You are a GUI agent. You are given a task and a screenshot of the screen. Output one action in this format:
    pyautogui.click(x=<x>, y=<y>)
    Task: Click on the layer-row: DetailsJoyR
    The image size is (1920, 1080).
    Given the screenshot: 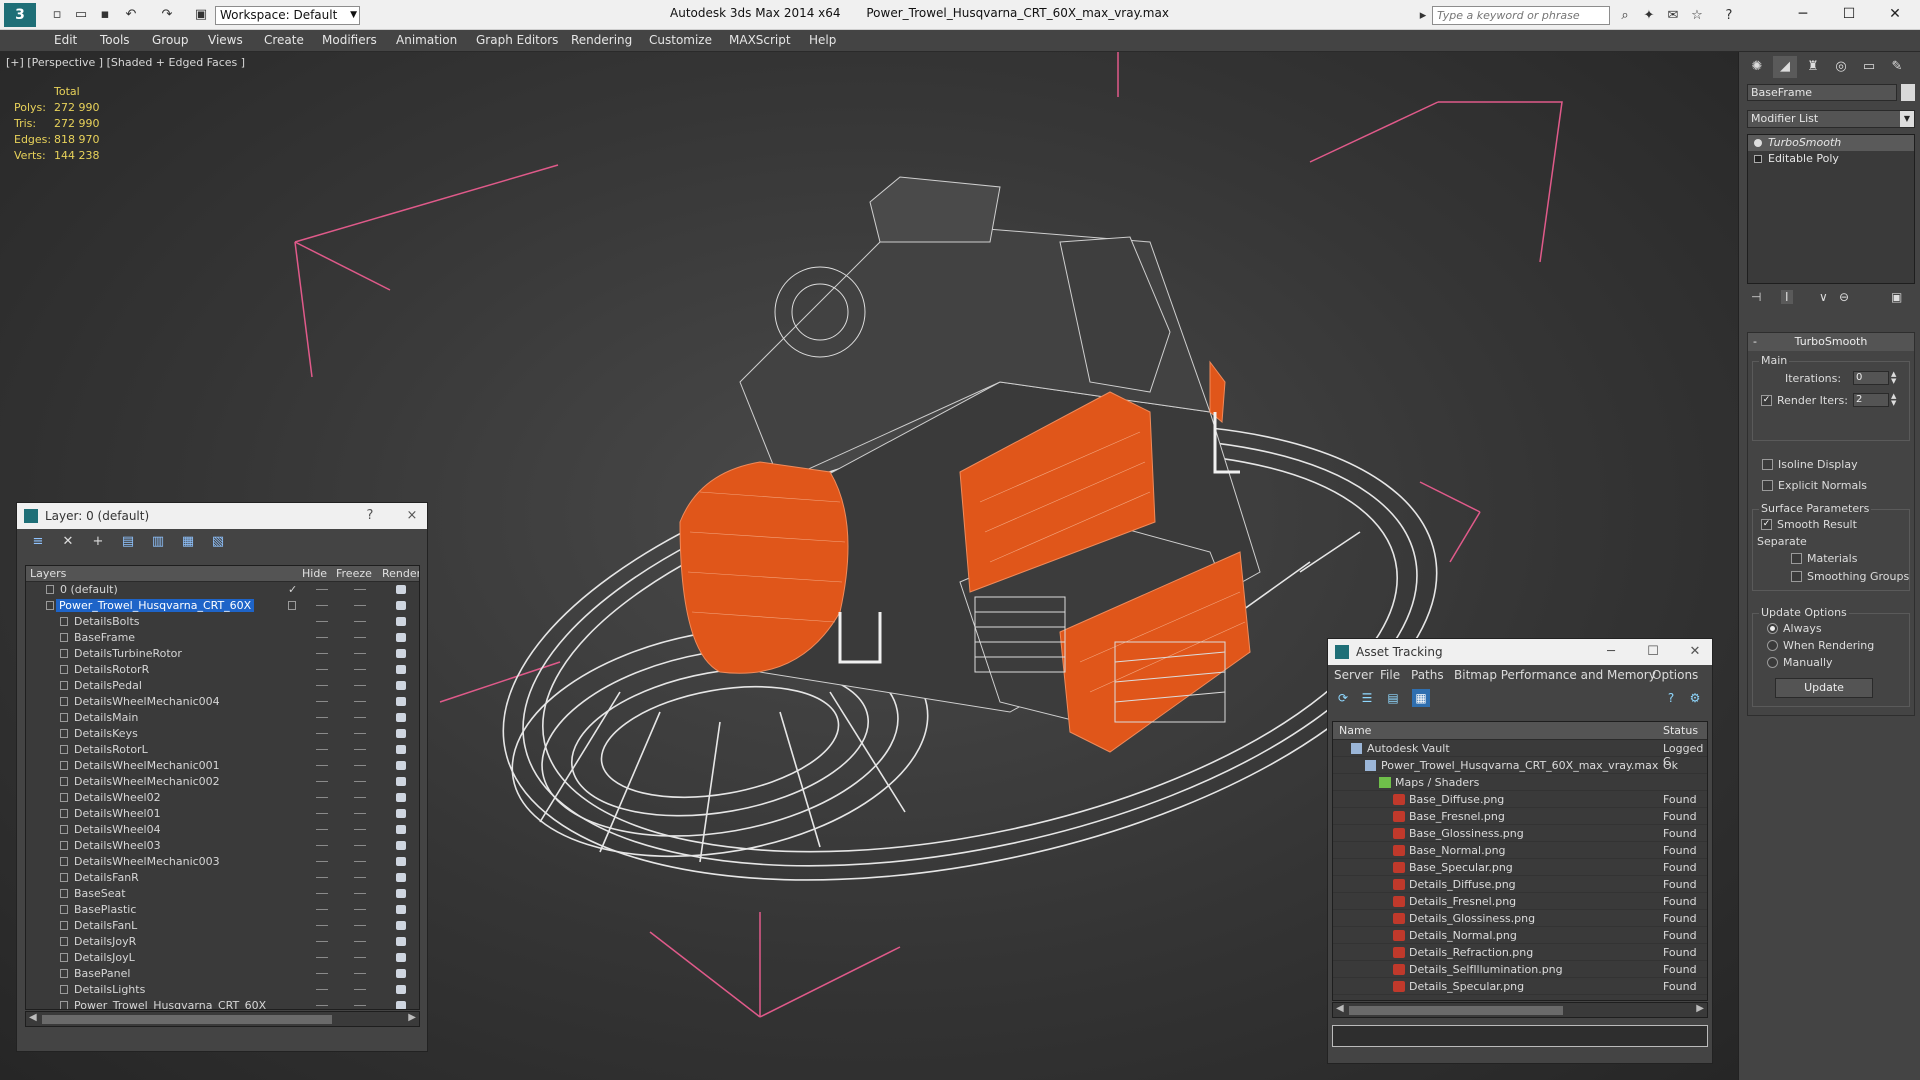 What is the action you would take?
    pyautogui.click(x=222, y=942)
    